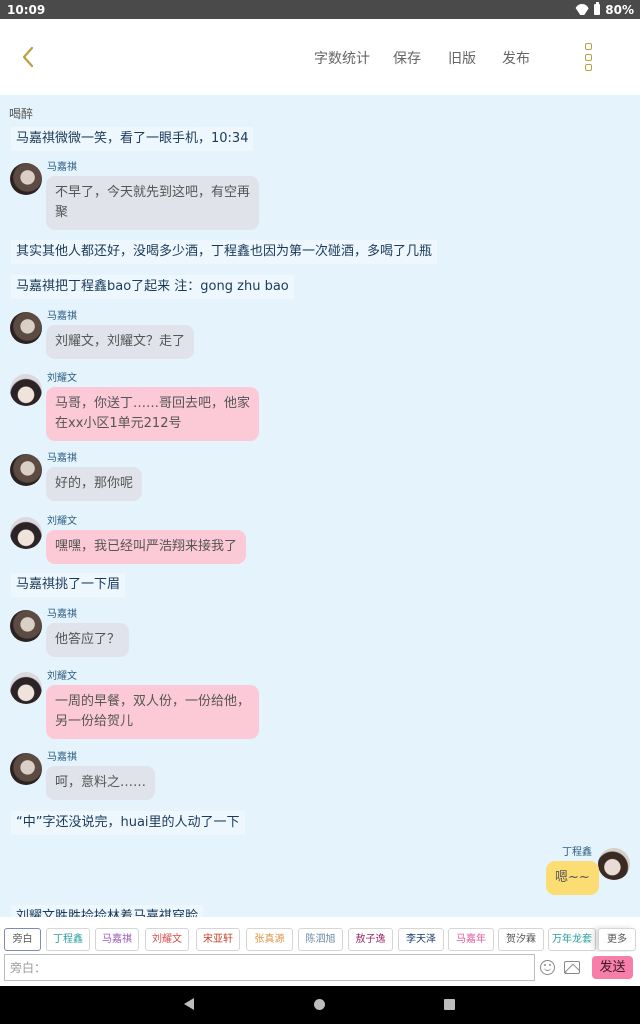 The width and height of the screenshot is (640, 1024). I want to click on back-button, so click(28, 57).